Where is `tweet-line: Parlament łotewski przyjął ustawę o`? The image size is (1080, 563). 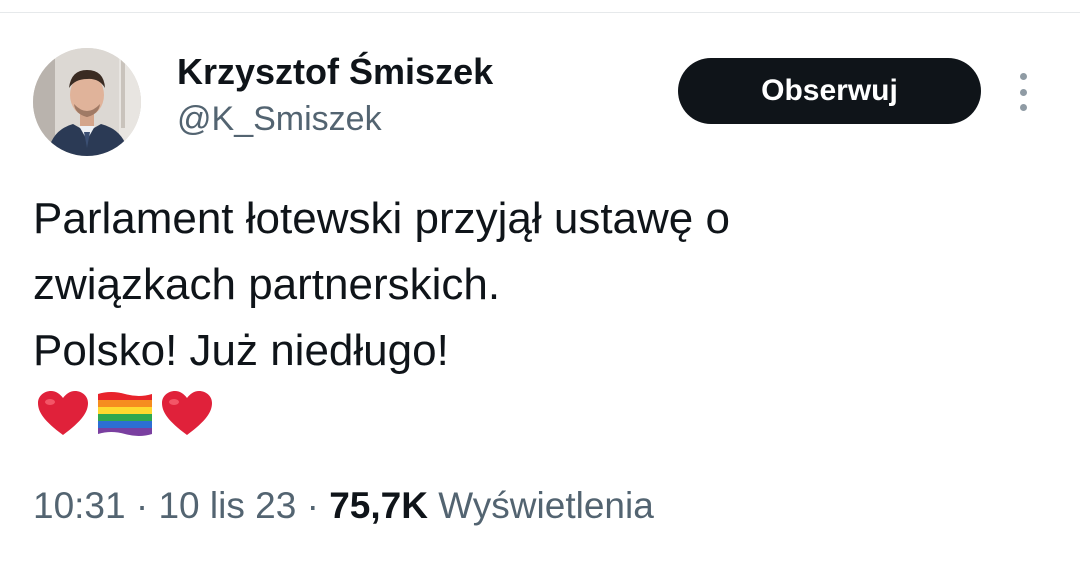 tweet-line: Parlament łotewski przyjął ustawę o is located at coordinates (381, 218).